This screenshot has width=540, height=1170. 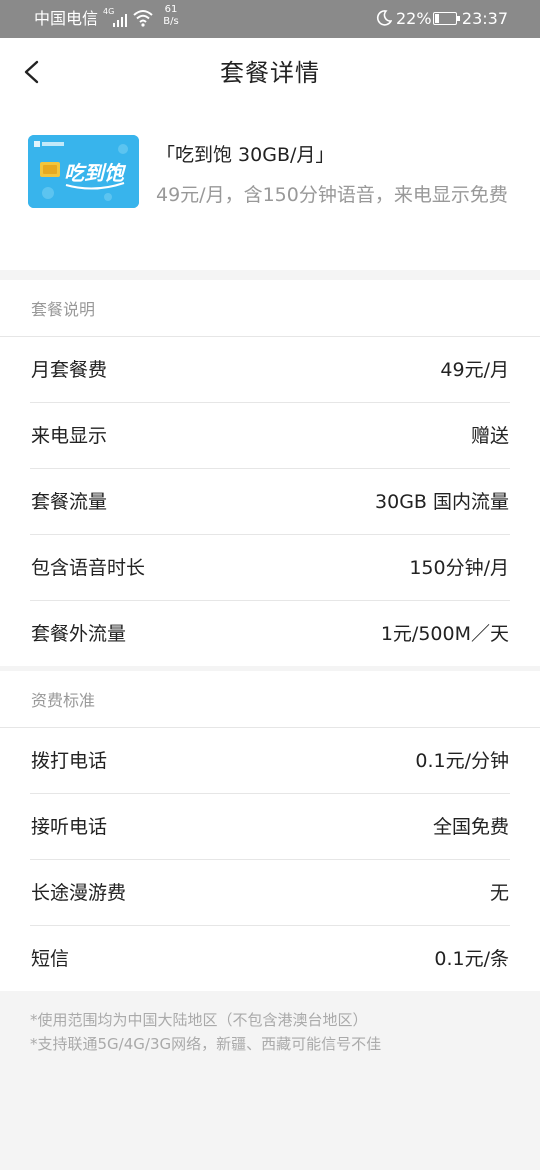 I want to click on nav-bar: 套餐详情, so click(x=270, y=74).